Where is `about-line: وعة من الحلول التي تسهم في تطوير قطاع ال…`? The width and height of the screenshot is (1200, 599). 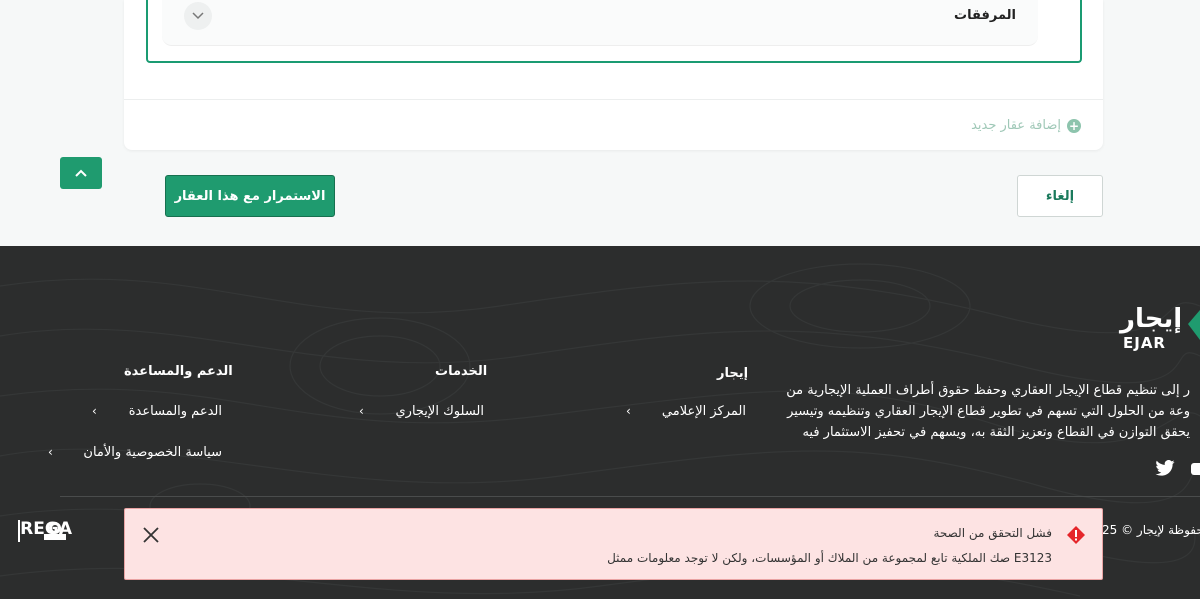
about-line: وعة من الحلول التي تسهم في تطوير قطاع ال… is located at coordinates (988, 411).